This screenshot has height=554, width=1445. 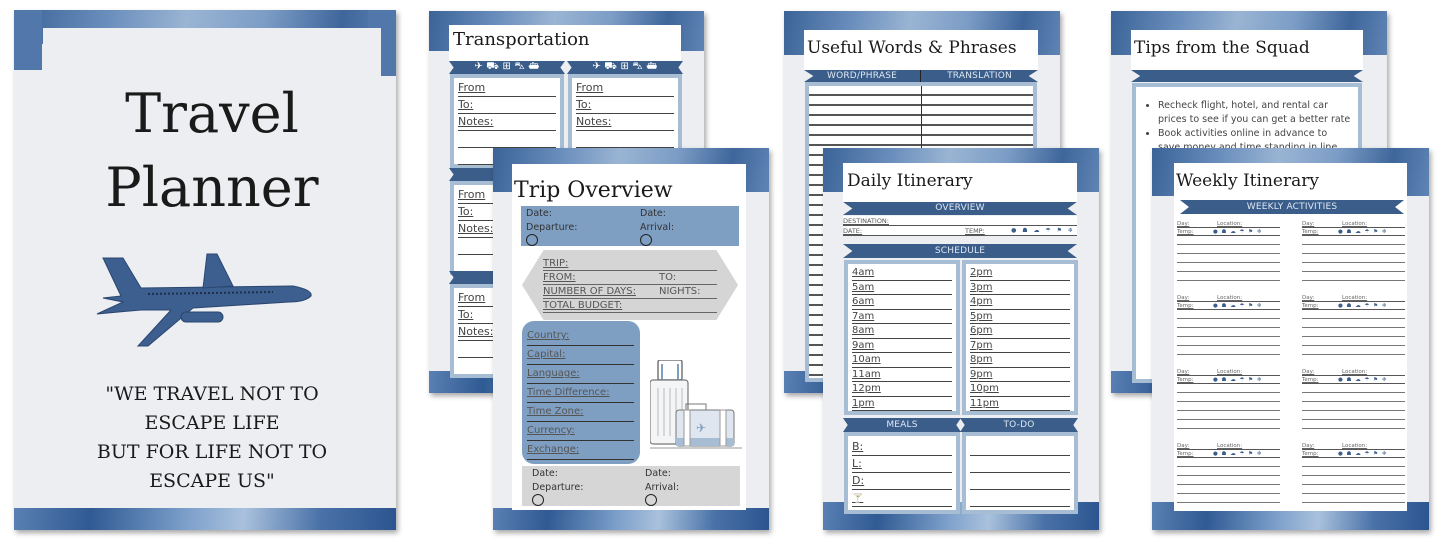 I want to click on trip-field: TRIP:, so click(x=630, y=264).